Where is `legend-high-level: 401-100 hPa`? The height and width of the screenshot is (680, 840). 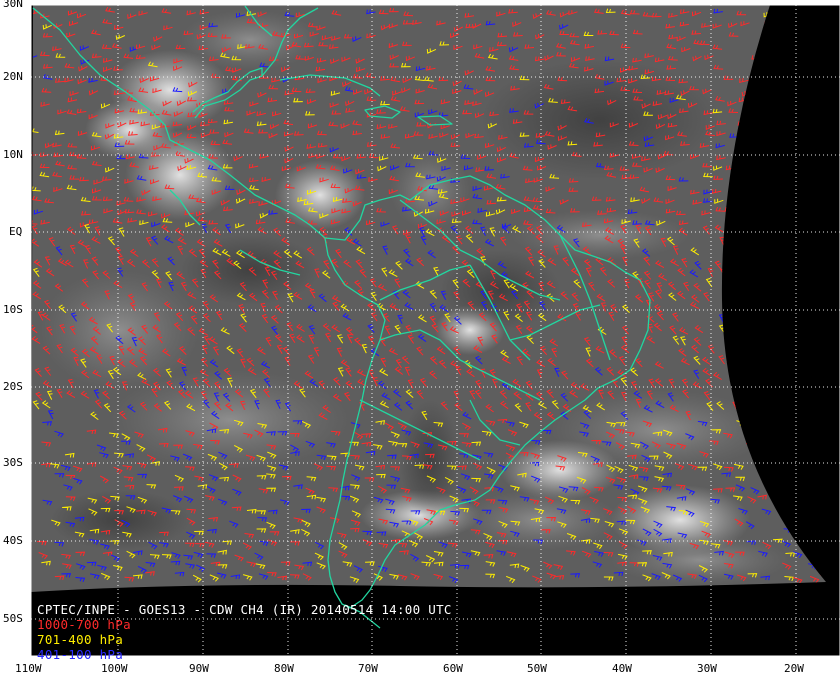 legend-high-level: 401-100 hPa is located at coordinates (80, 654).